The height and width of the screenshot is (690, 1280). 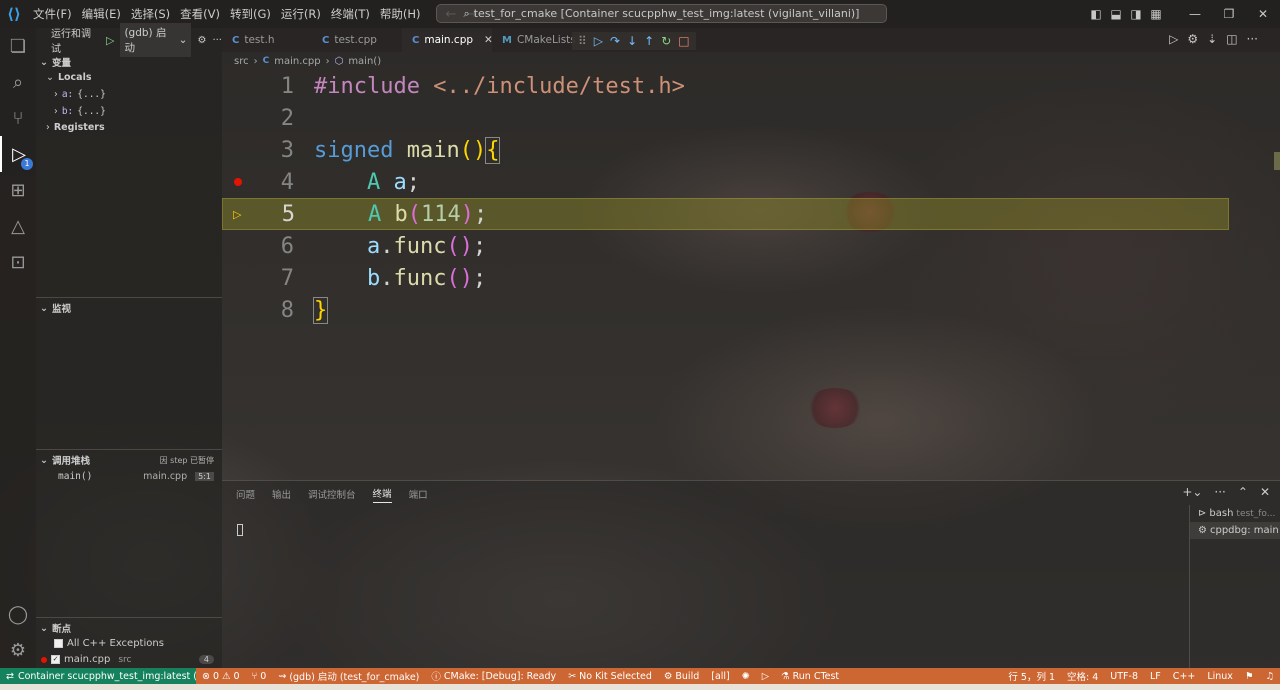 What do you see at coordinates (1249, 676) in the screenshot?
I see `copilot-icon: ⚑` at bounding box center [1249, 676].